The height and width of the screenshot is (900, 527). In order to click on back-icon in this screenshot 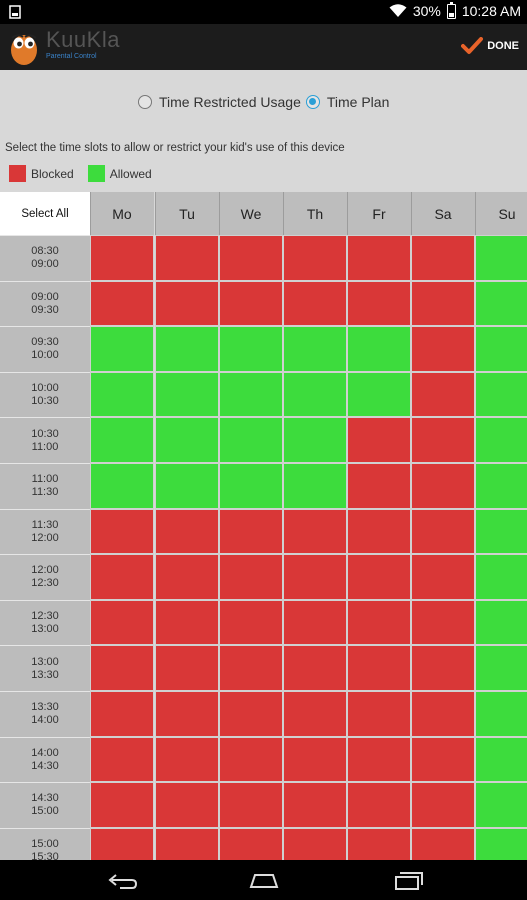, I will do `click(122, 880)`.